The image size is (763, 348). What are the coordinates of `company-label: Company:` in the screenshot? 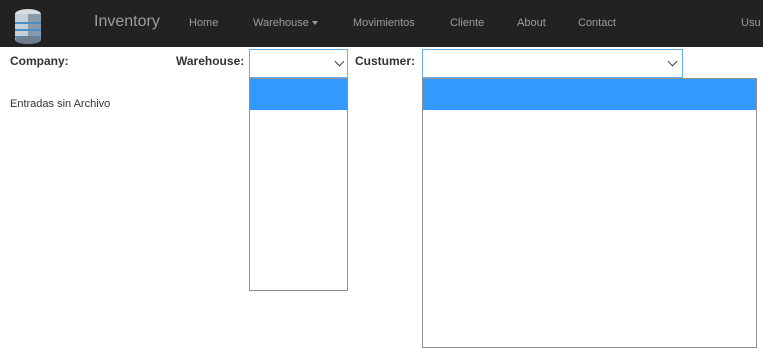 It's located at (39, 61).